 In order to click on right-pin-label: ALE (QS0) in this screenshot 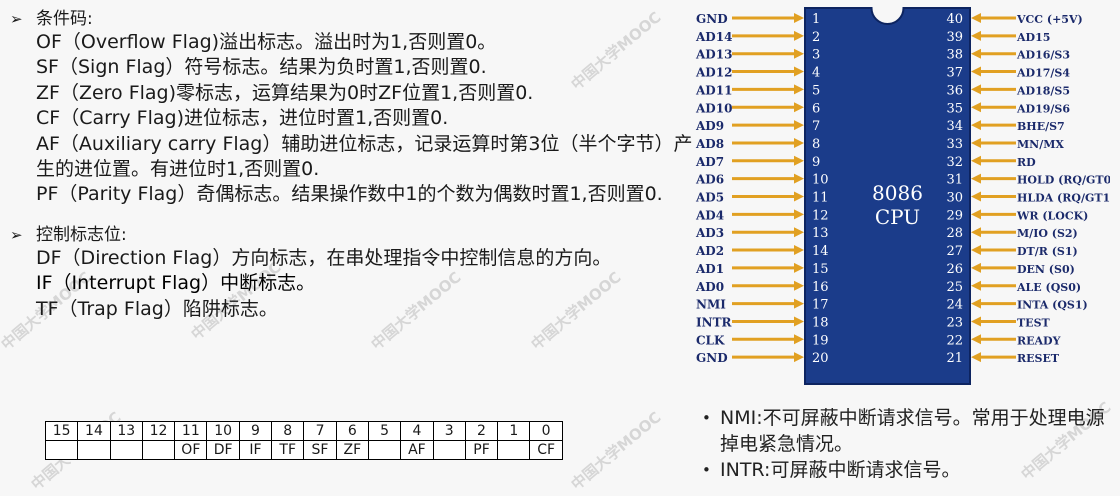, I will do `click(1048, 287)`.